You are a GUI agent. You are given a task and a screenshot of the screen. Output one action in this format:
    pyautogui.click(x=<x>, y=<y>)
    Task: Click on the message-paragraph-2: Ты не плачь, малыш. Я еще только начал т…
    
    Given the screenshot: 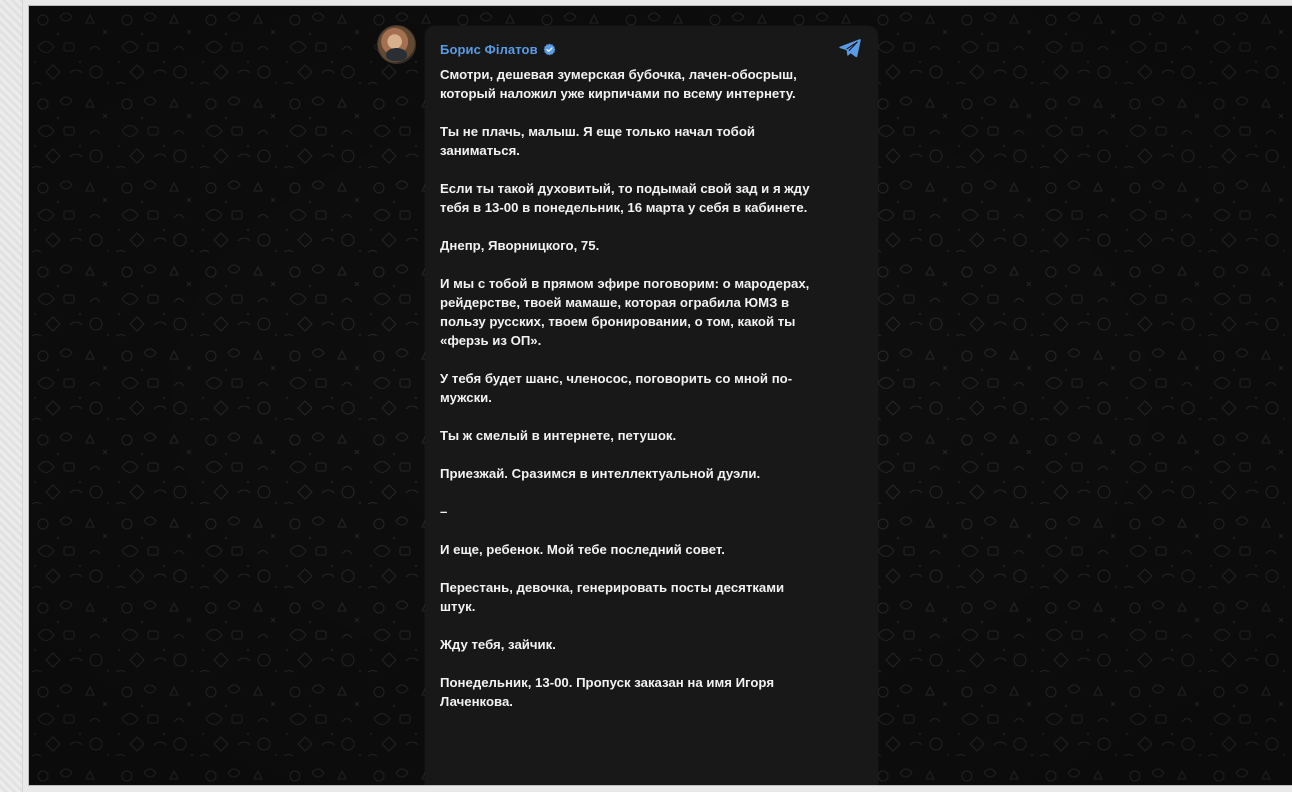 What is the action you would take?
    pyautogui.click(x=597, y=141)
    